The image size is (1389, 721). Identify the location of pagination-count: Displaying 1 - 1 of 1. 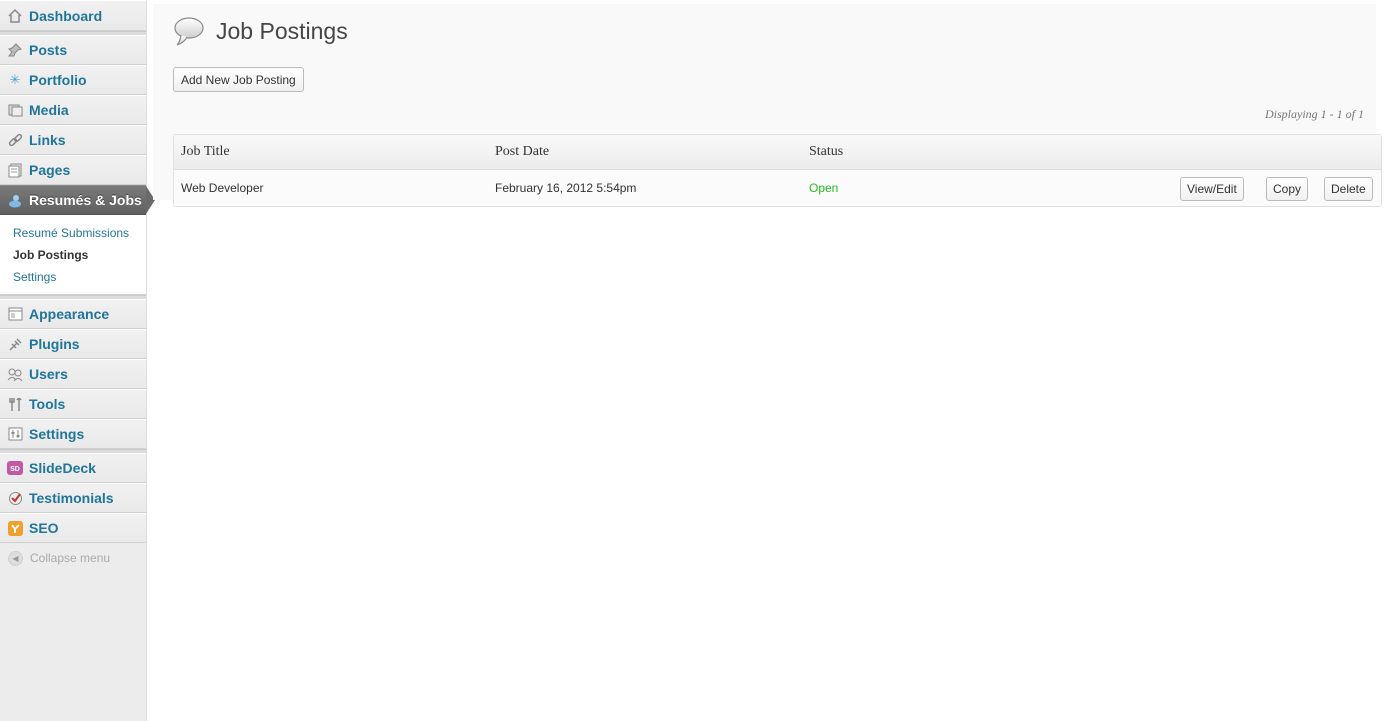
(1314, 114).